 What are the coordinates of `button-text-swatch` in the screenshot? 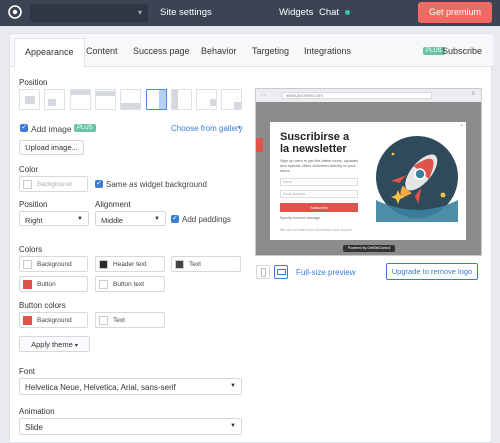 It's located at (103, 284).